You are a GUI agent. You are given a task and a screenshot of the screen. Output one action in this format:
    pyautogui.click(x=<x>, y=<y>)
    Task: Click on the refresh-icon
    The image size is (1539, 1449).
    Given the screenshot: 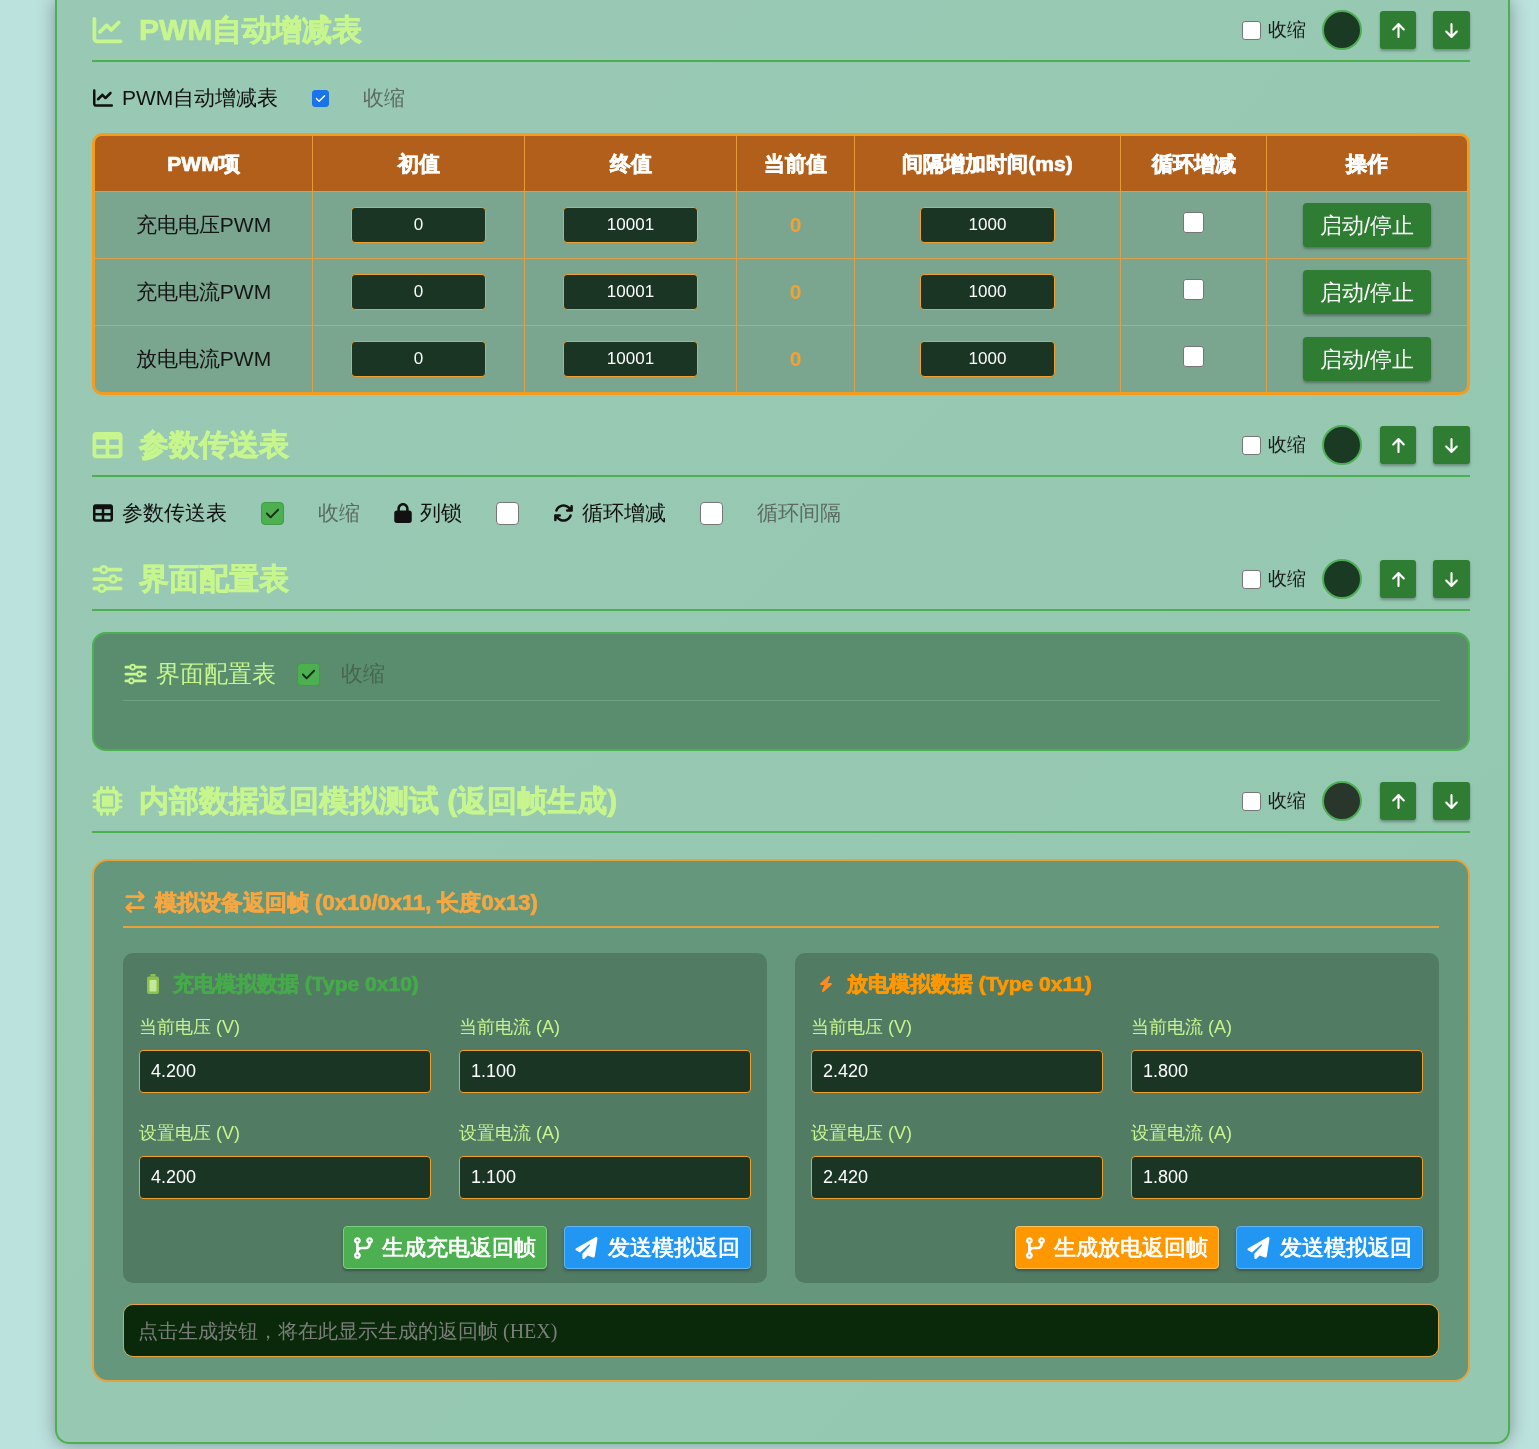 What is the action you would take?
    pyautogui.click(x=563, y=513)
    